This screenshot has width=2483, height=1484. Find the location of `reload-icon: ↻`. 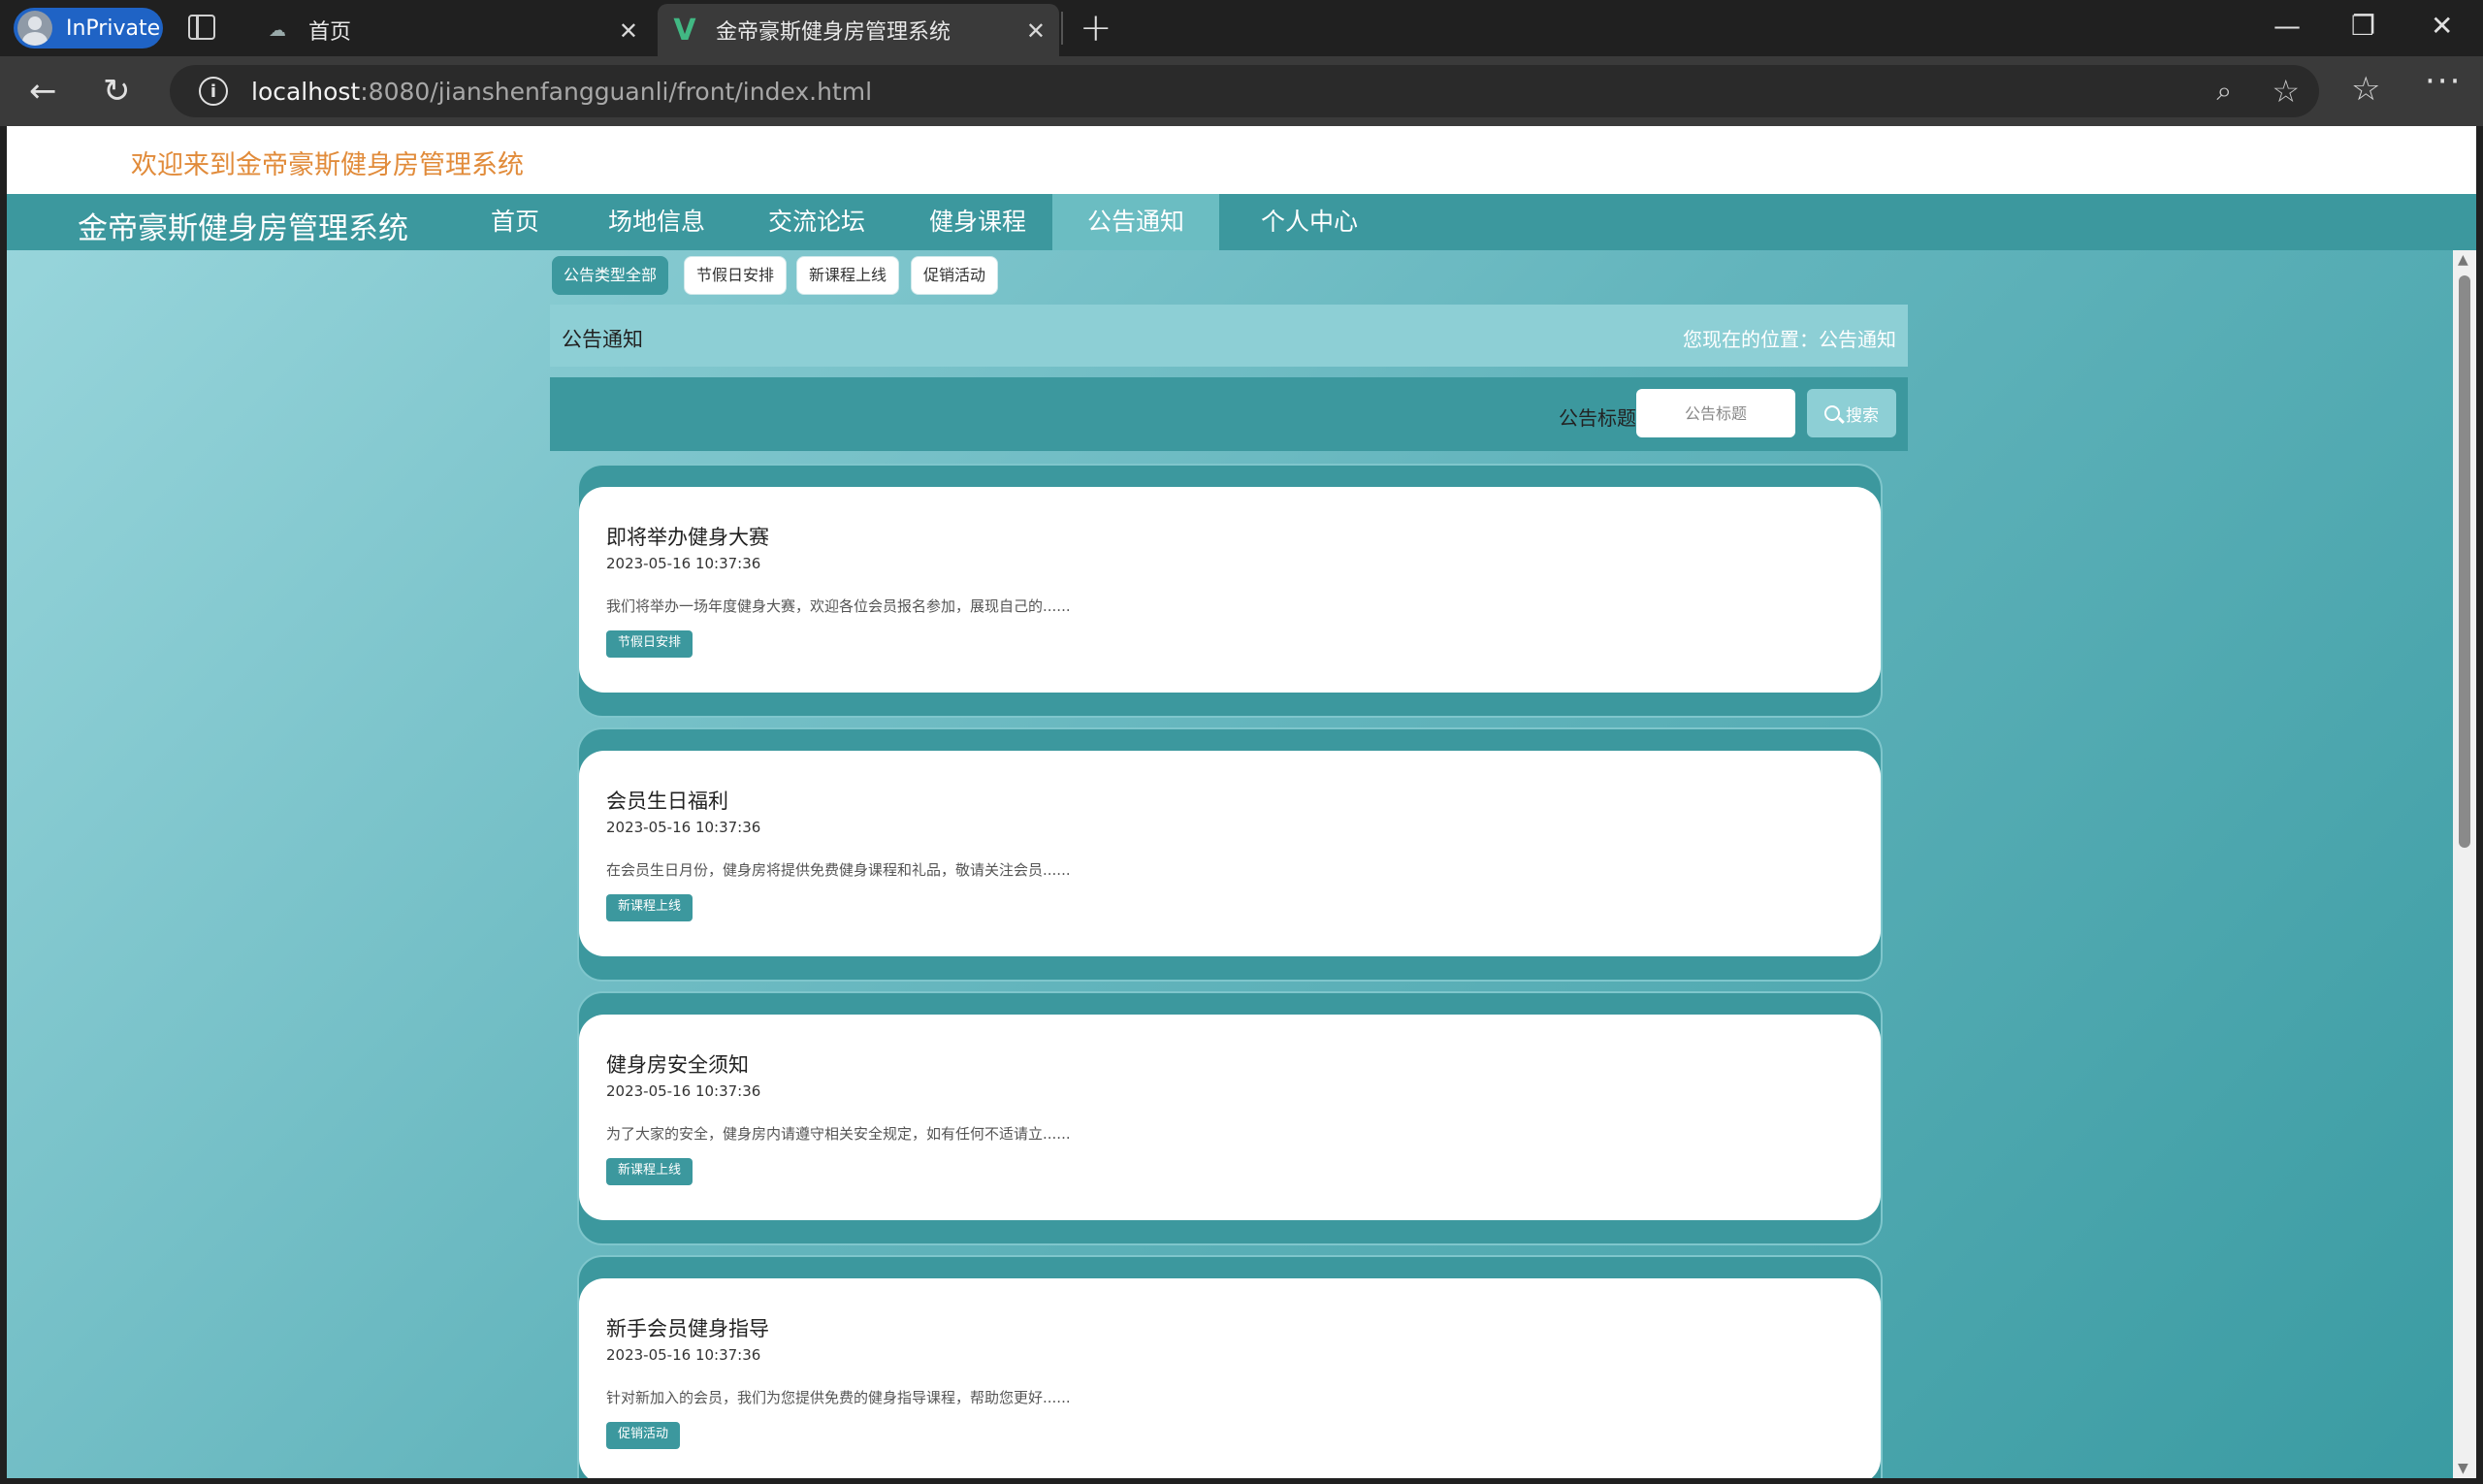

reload-icon: ↻ is located at coordinates (117, 91).